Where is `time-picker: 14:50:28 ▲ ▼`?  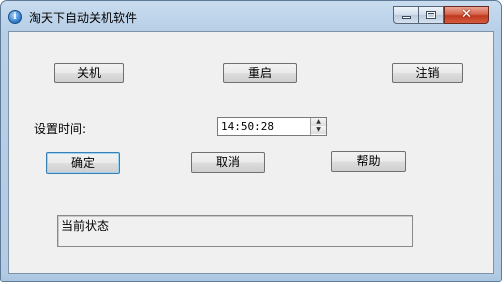
time-picker: 14:50:28 ▲ ▼ is located at coordinates (272, 126).